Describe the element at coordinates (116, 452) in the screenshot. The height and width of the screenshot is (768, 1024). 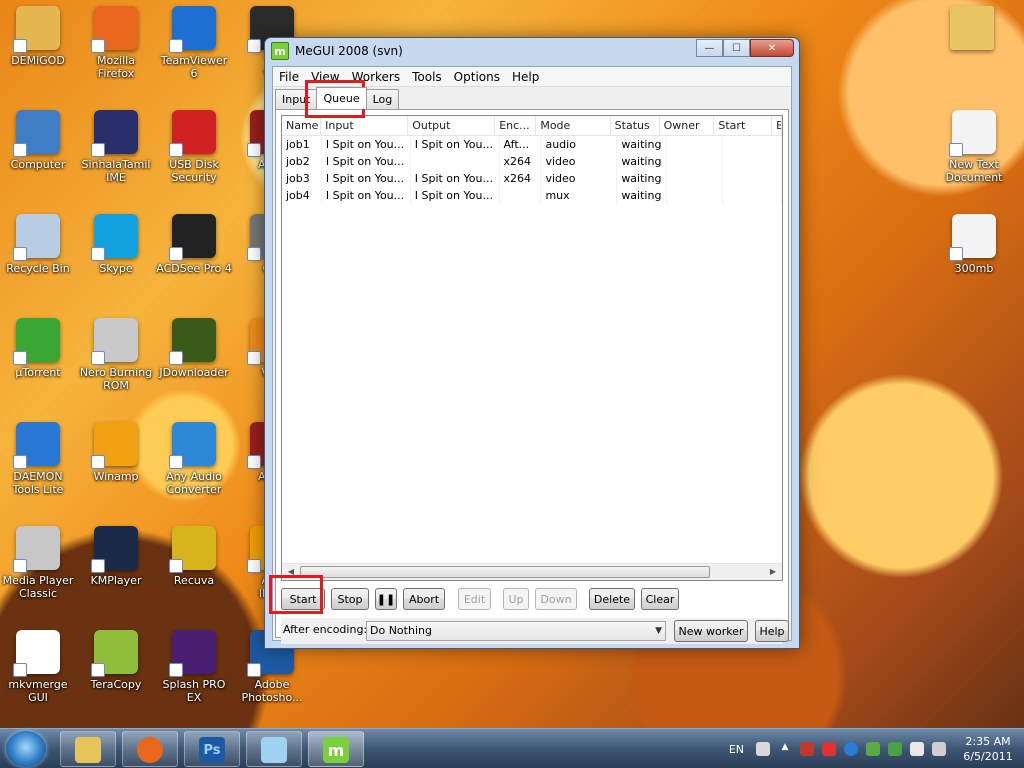
I see `desktop-icon: Winamp` at that location.